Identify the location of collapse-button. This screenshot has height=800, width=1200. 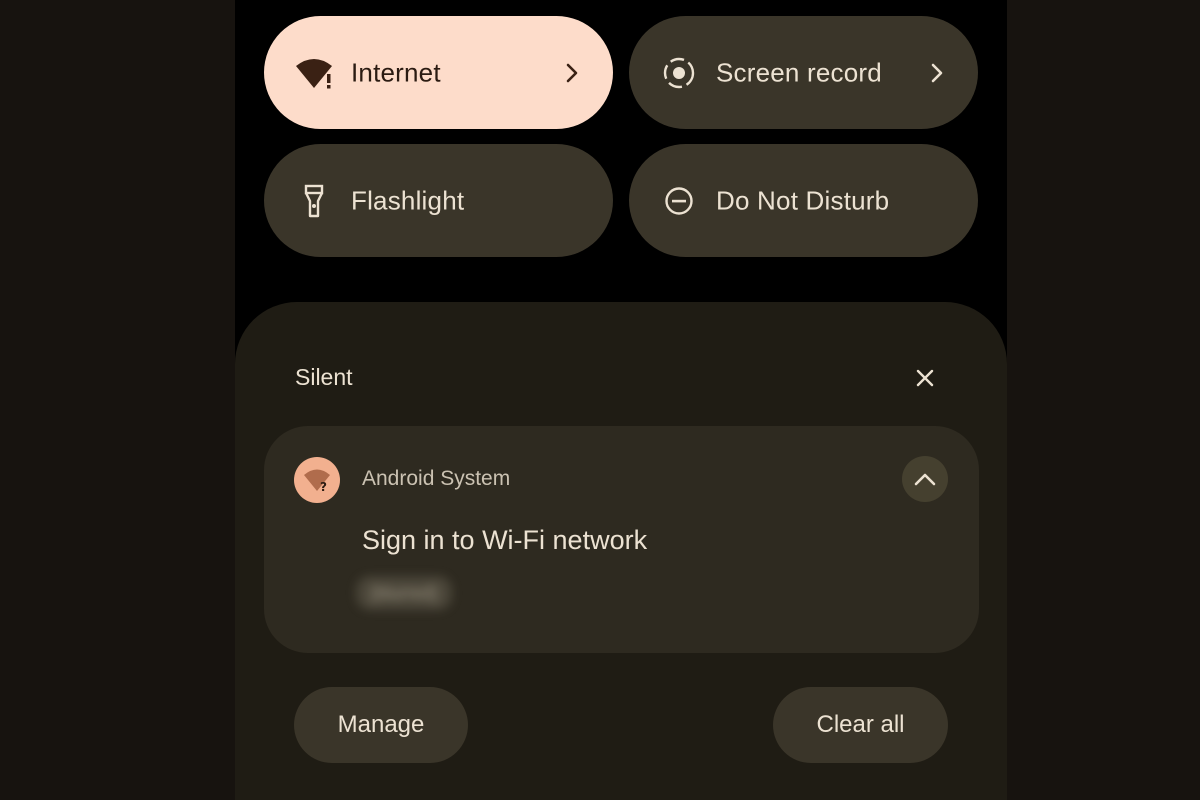
(925, 479).